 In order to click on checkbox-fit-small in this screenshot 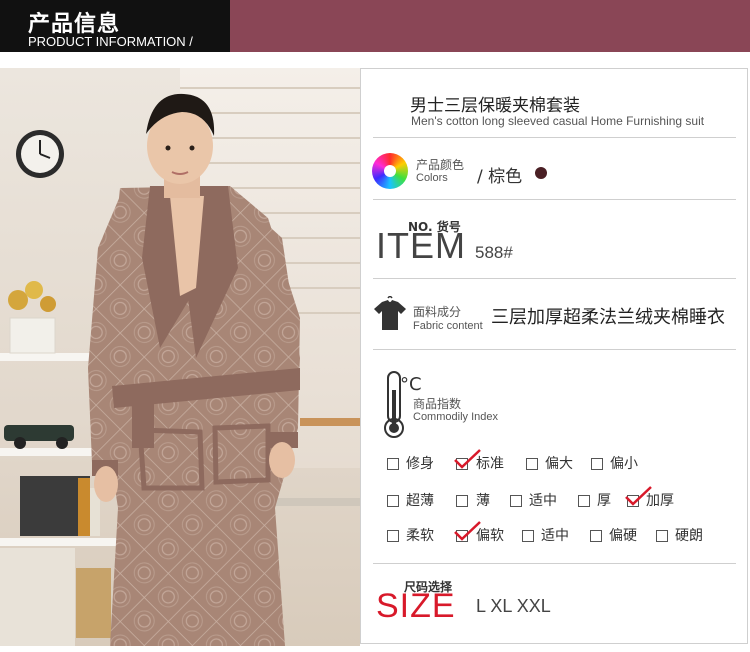, I will do `click(597, 464)`.